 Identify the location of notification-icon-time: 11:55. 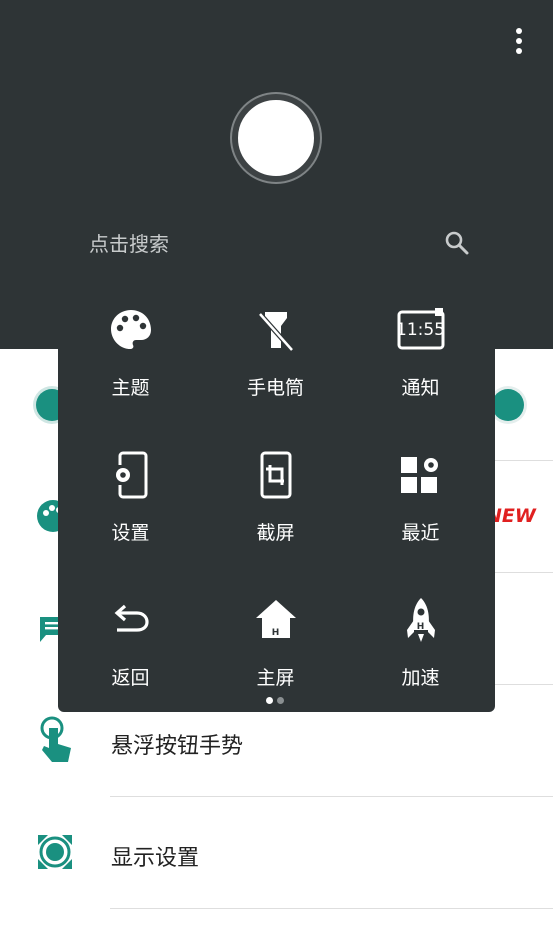
(420, 330).